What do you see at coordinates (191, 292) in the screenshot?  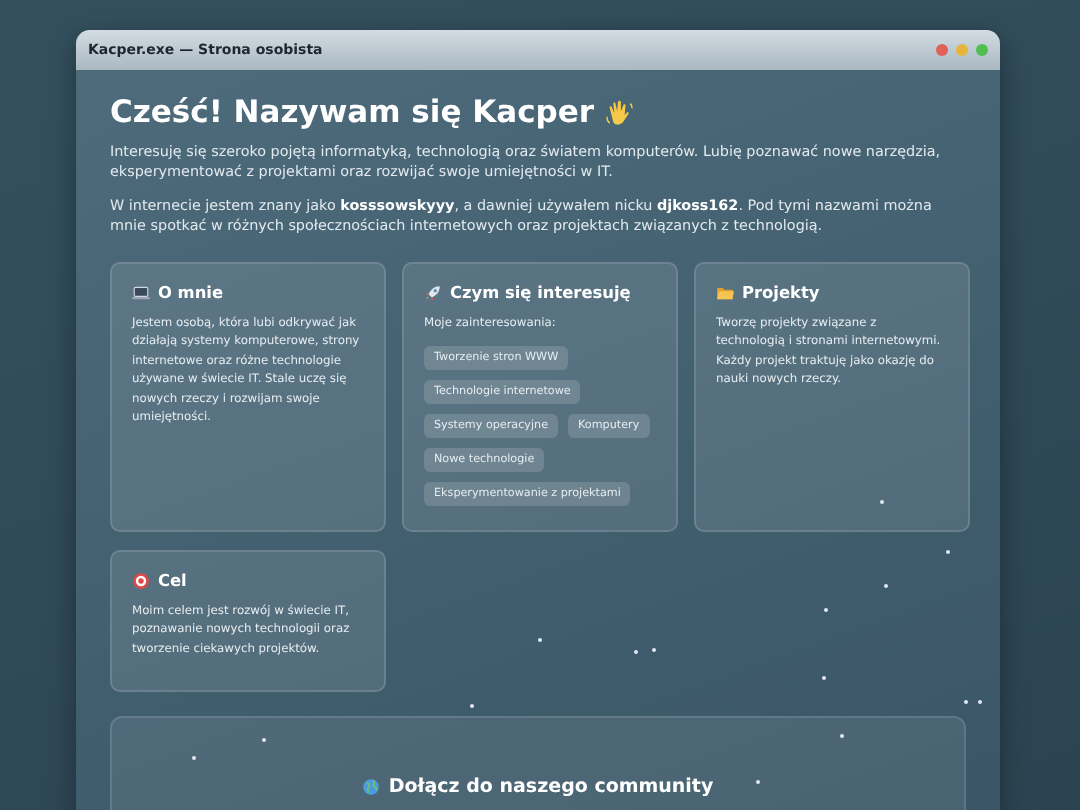 I see `card-title: O mnie` at bounding box center [191, 292].